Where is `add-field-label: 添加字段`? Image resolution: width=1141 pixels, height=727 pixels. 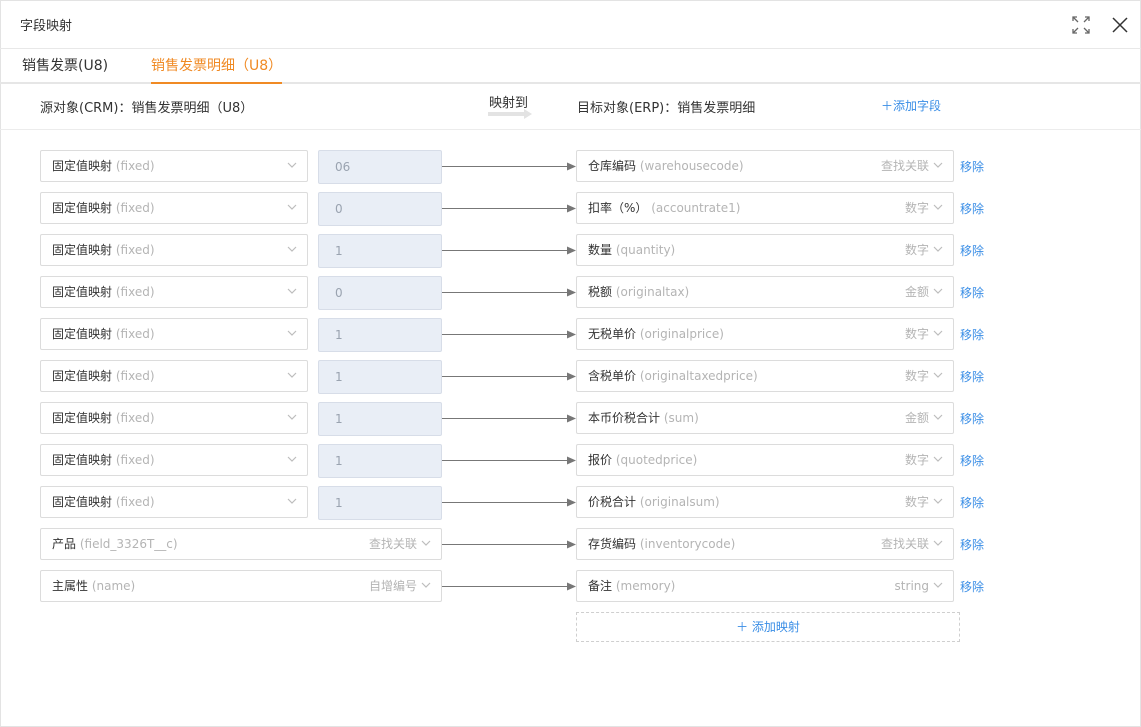 add-field-label: 添加字段 is located at coordinates (917, 106).